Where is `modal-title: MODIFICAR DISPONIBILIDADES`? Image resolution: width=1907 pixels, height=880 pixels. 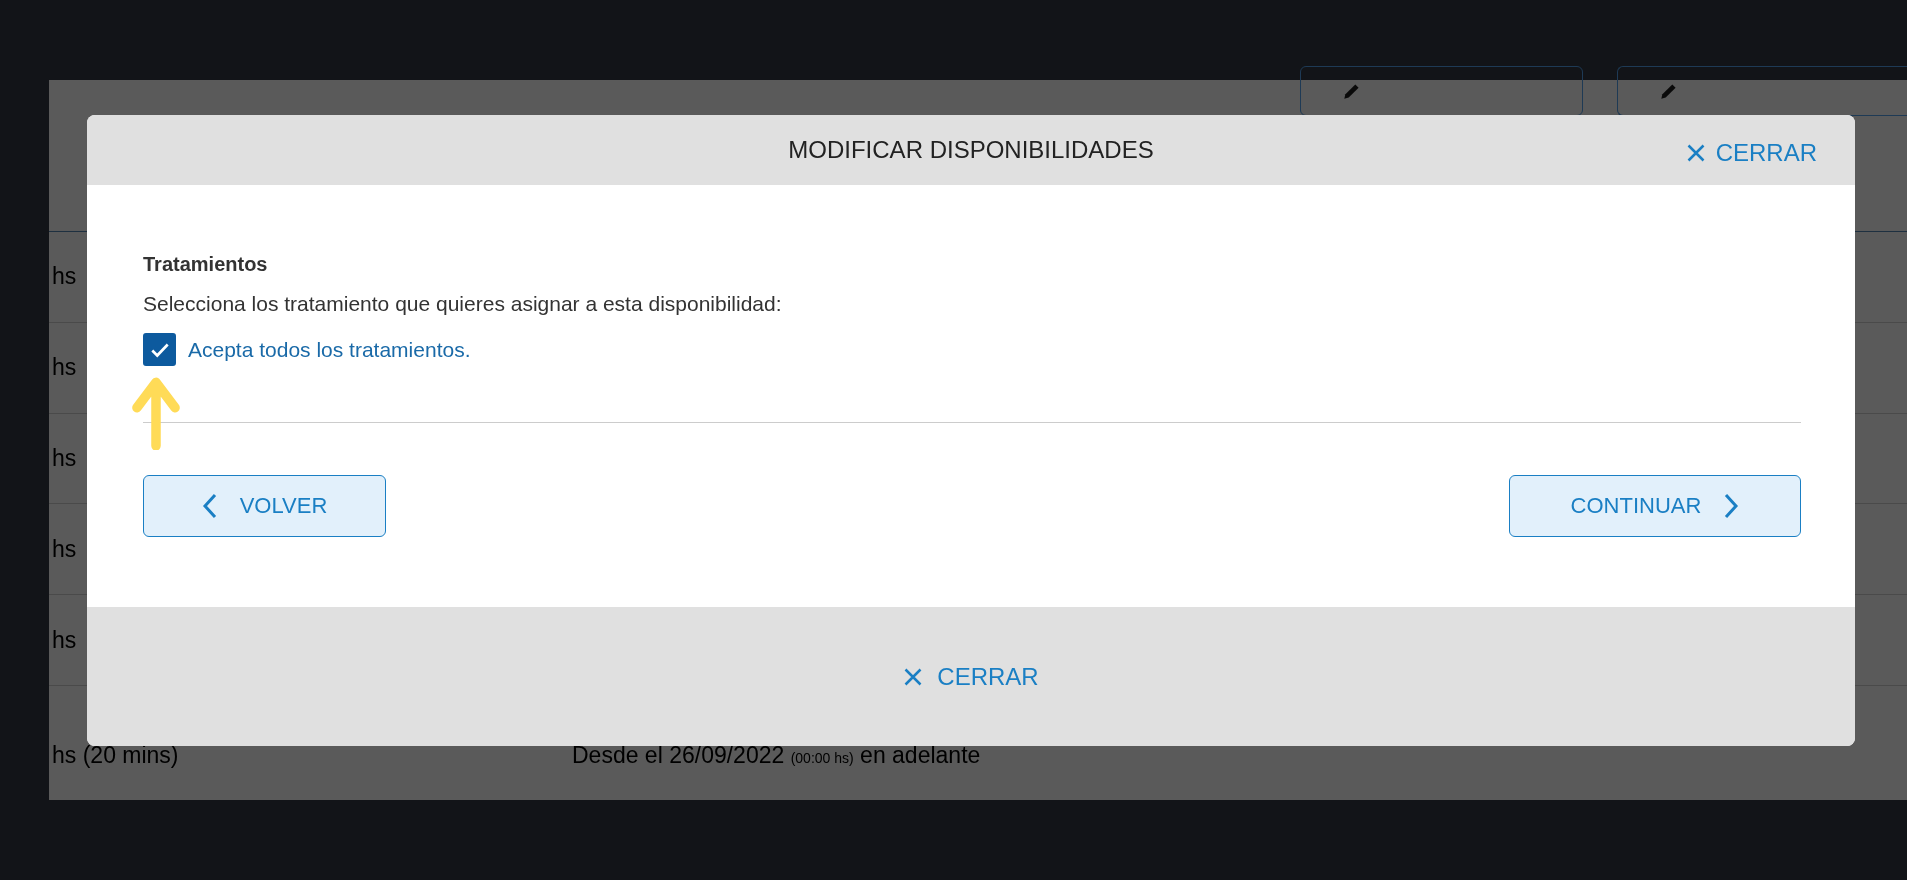
modal-title: MODIFICAR DISPONIBILIDADES is located at coordinates (971, 150).